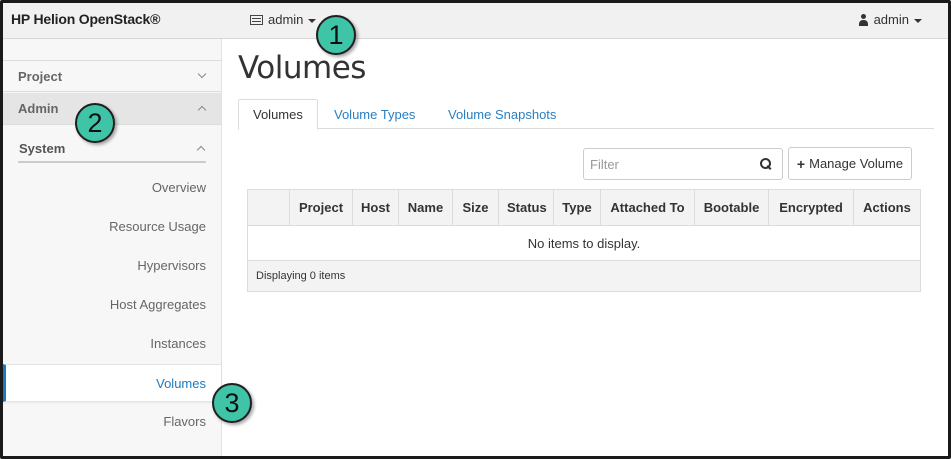 This screenshot has width=951, height=459. I want to click on project-switcher: admin, so click(283, 19).